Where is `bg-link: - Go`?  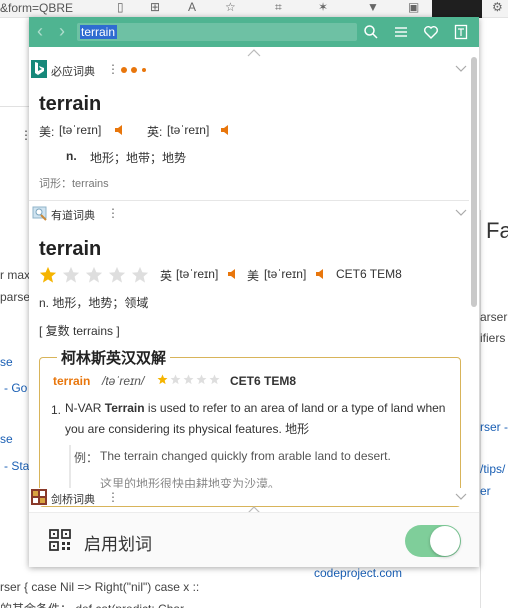
bg-link: - Go is located at coordinates (15, 388).